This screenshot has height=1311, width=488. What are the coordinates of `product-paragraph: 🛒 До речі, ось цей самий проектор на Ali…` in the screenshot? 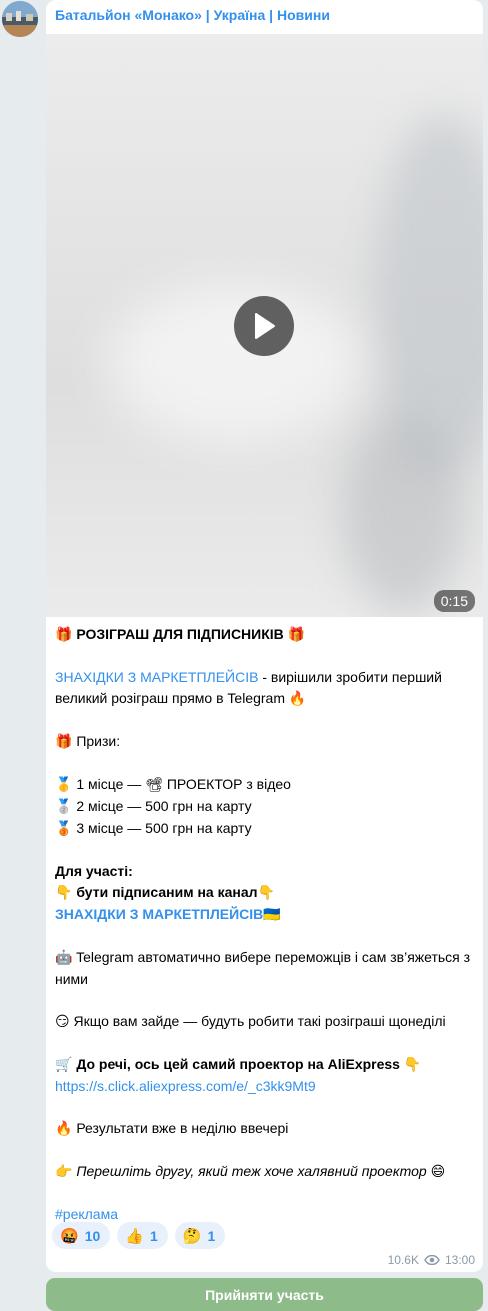 It's located at (267, 1065).